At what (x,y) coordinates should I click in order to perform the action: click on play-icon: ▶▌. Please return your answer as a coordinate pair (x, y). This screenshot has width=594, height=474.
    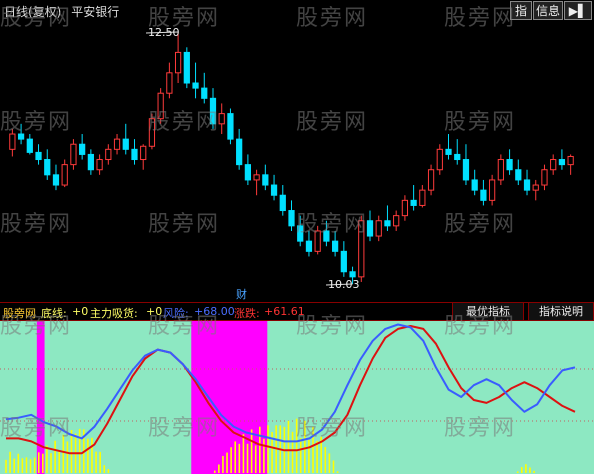
    Looking at the image, I should click on (578, 11).